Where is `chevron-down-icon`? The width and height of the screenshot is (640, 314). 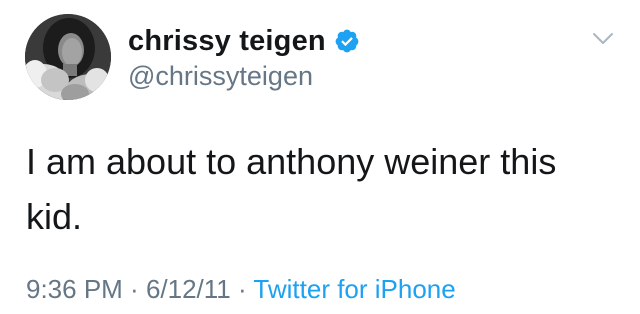
chevron-down-icon is located at coordinates (603, 39).